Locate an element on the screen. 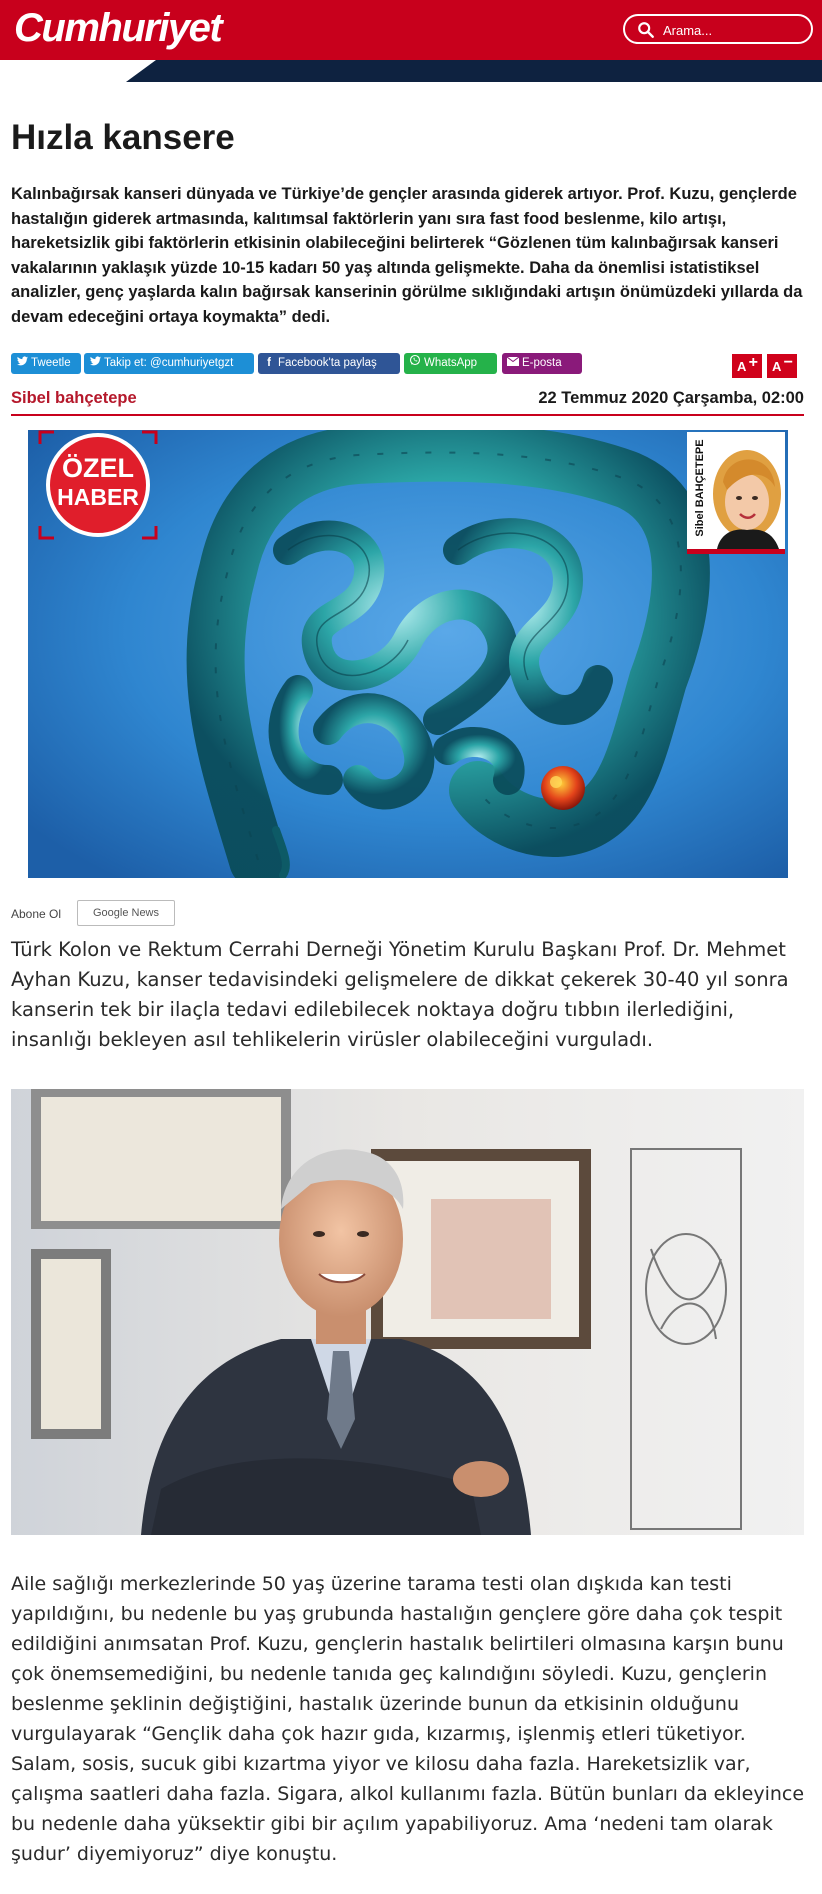 This screenshot has height=1894, width=822. font-decrease-button: A − is located at coordinates (782, 366).